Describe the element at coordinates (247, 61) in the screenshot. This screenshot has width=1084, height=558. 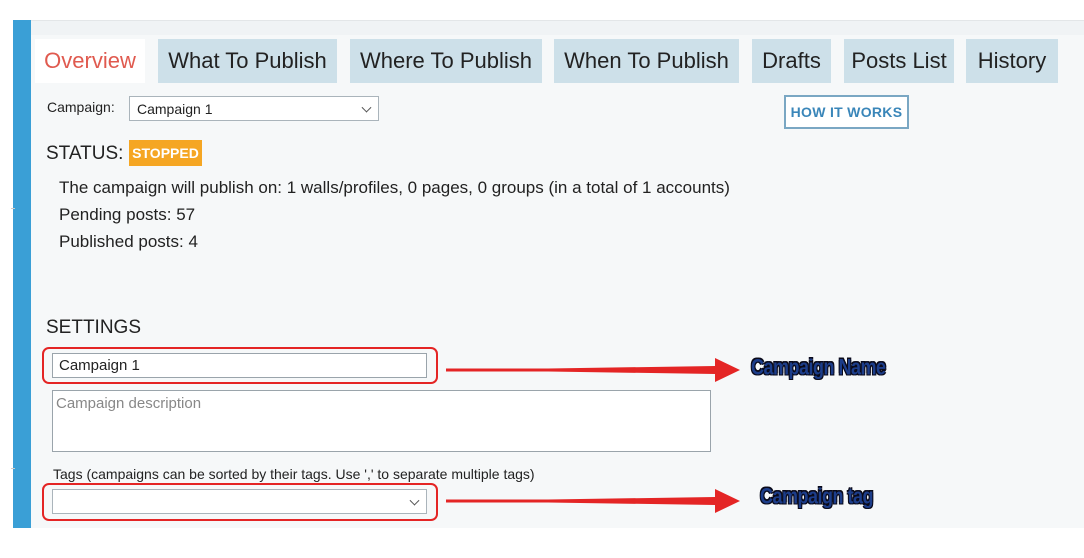
I see `tab-what-to-publish: What To Publish` at that location.